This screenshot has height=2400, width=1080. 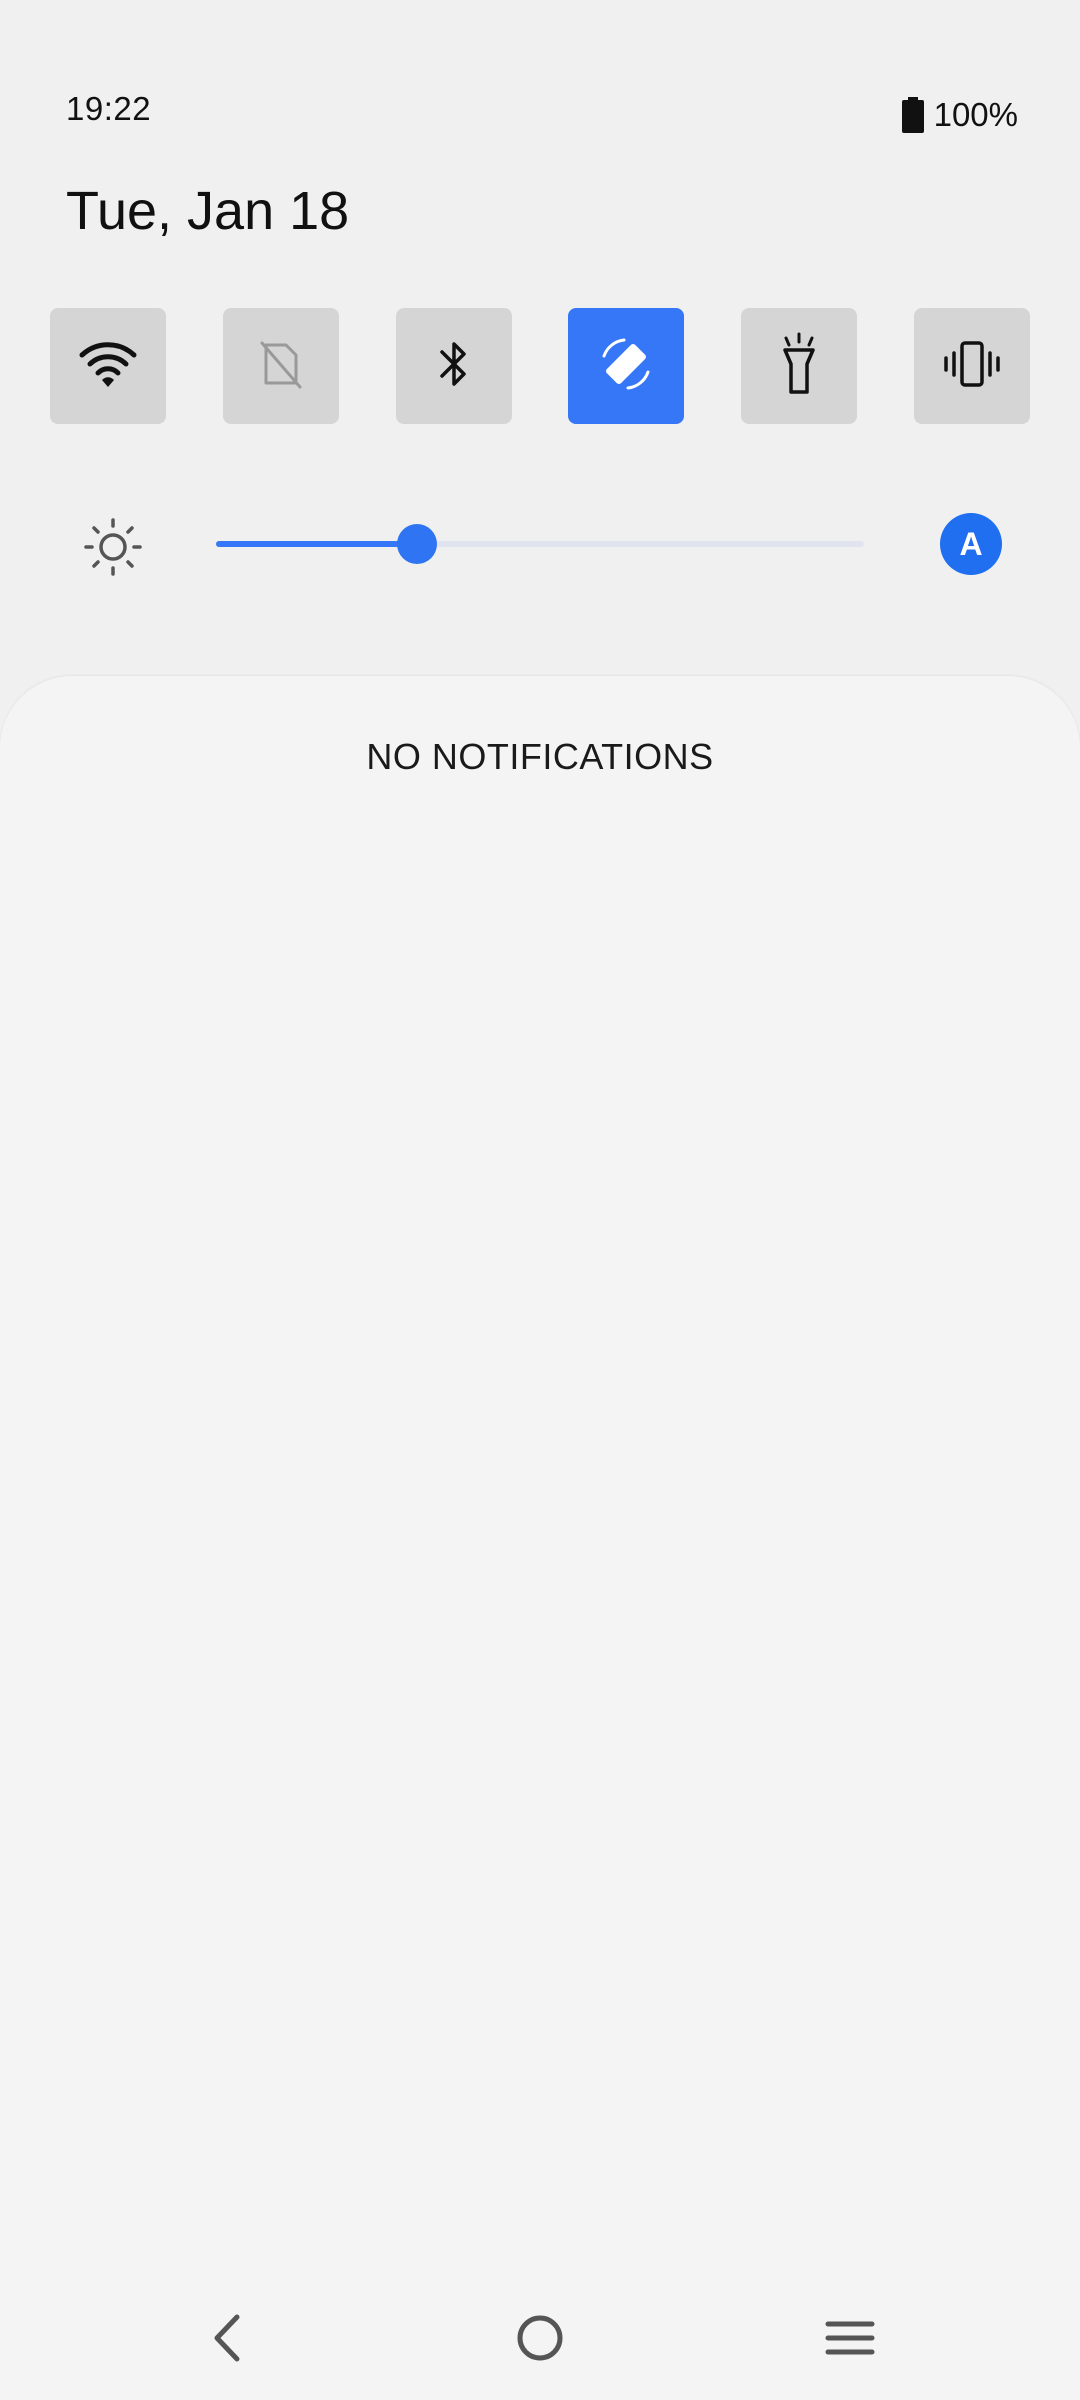 I want to click on flashlight-icon, so click(x=799, y=366).